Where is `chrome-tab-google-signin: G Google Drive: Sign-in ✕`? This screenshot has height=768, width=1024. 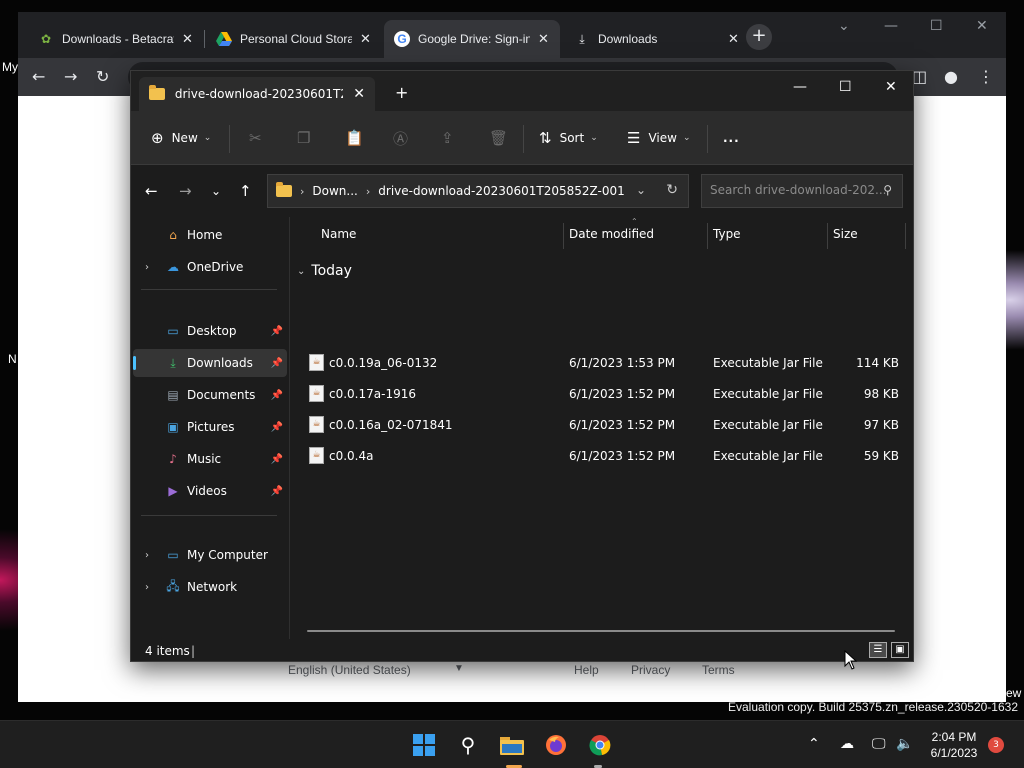 chrome-tab-google-signin: G Google Drive: Sign-in ✕ is located at coordinates (472, 39).